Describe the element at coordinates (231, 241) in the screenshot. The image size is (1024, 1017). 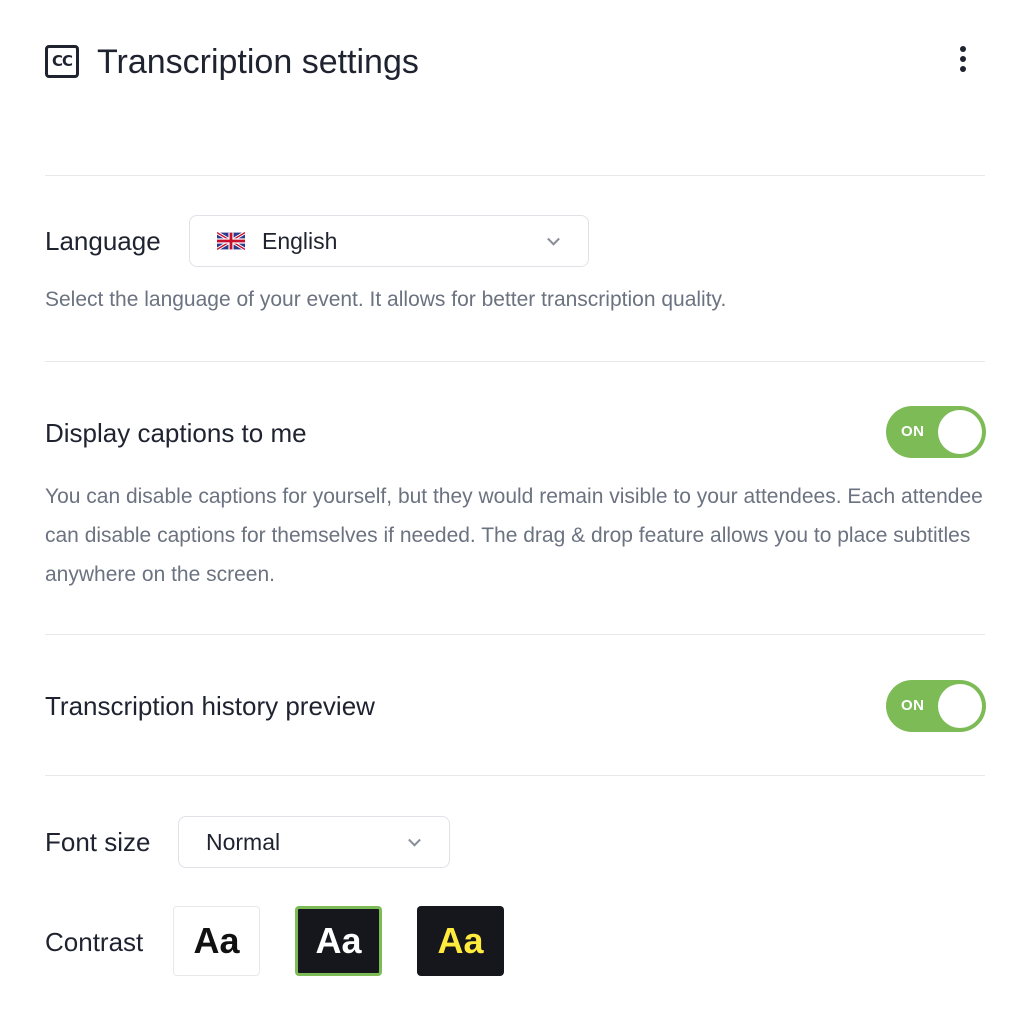
I see `uk-flag-icon` at that location.